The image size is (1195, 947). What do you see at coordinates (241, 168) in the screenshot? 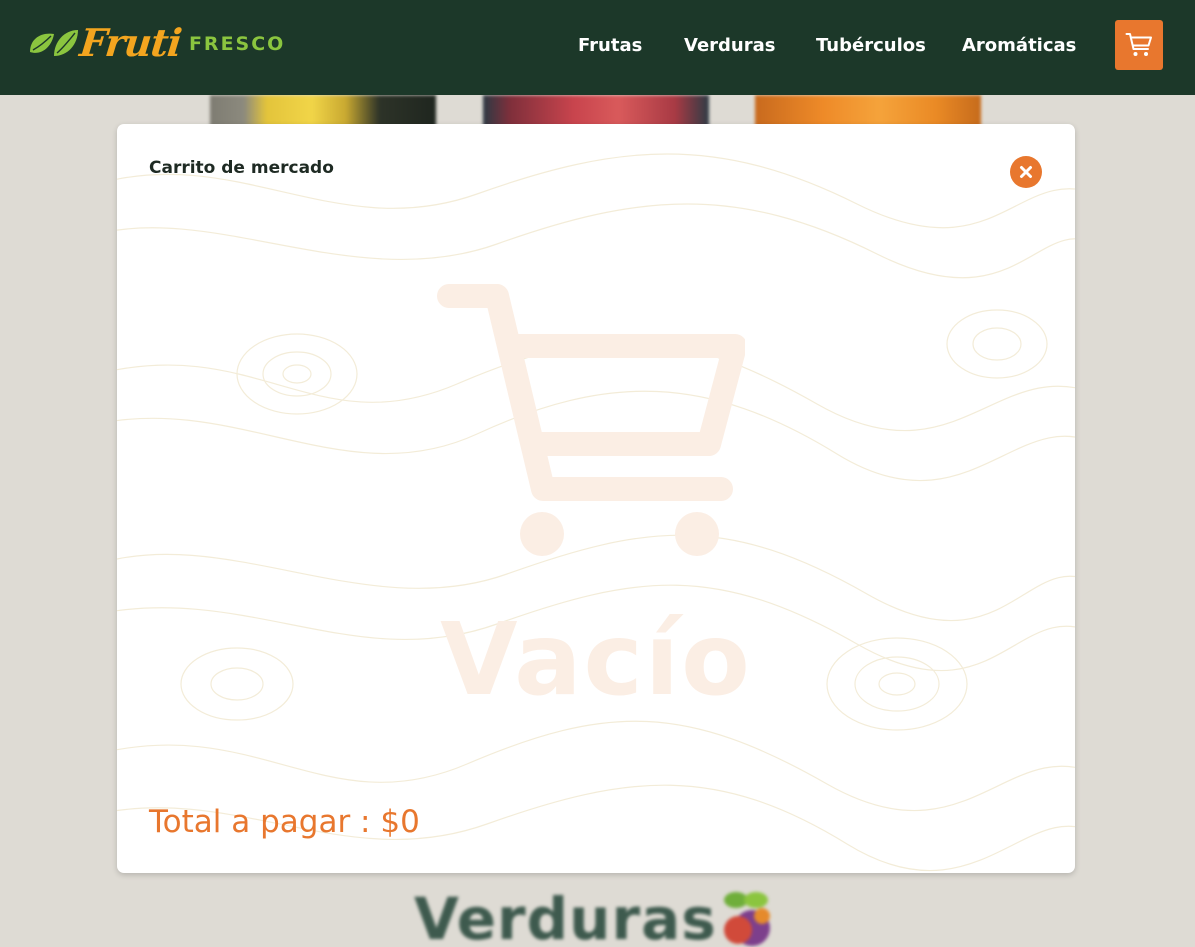
I see `cart-modal-title: Carrito de mercado` at bounding box center [241, 168].